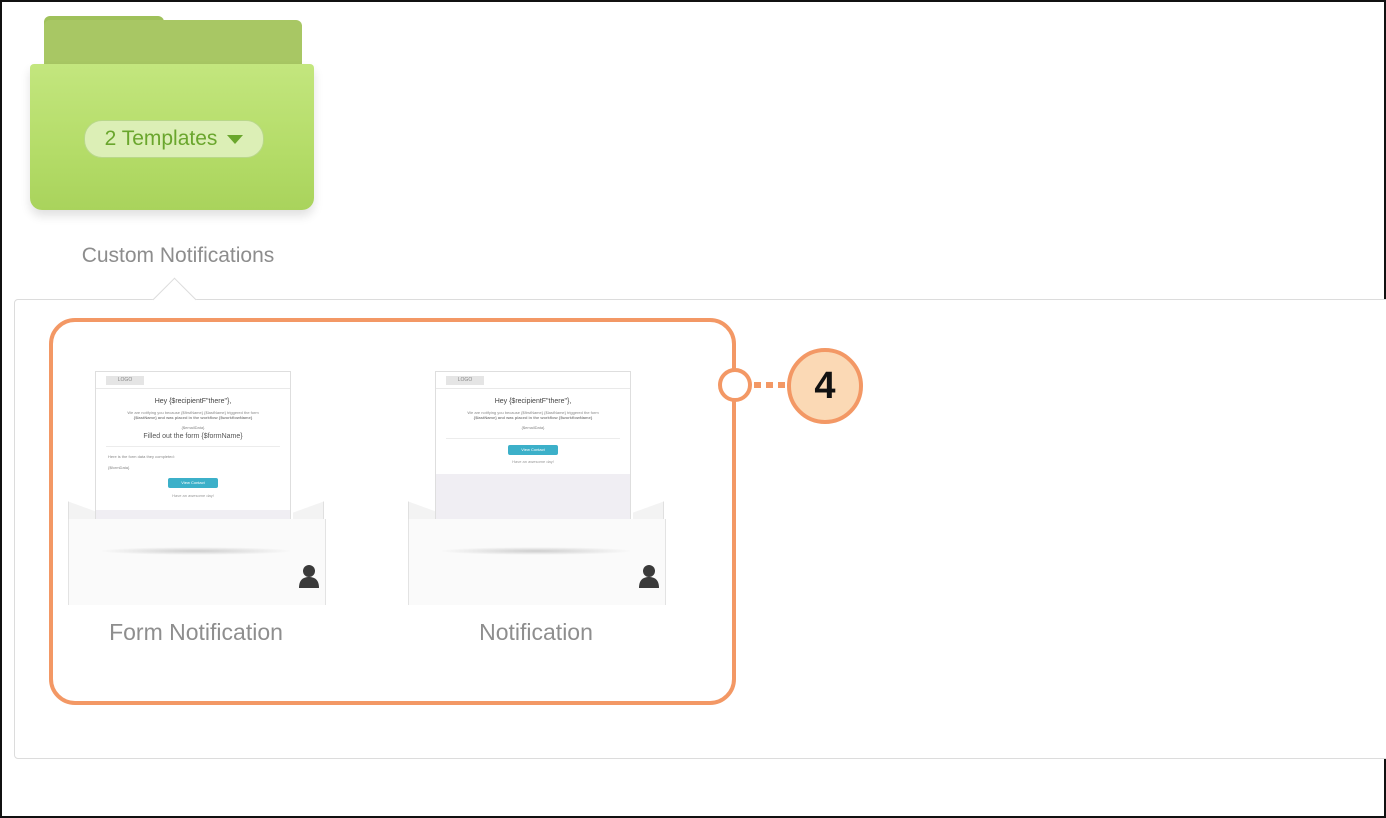  I want to click on folder-name: Custom Notifications, so click(178, 255).